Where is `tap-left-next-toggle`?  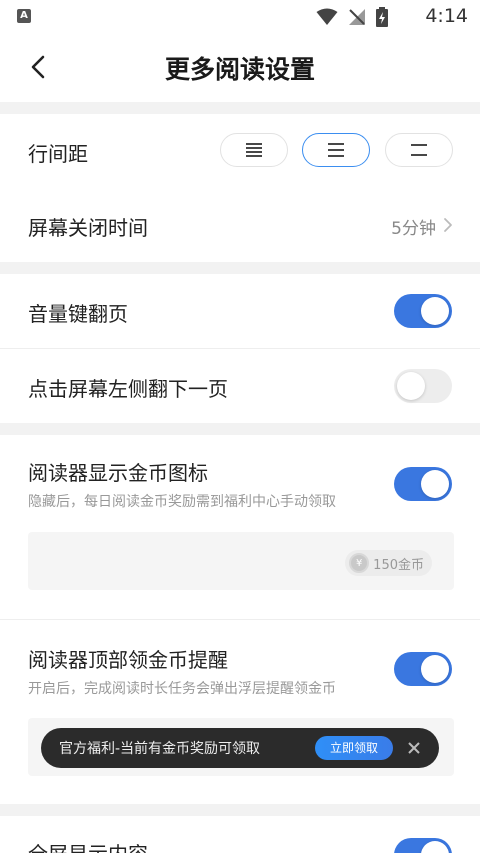 tap-left-next-toggle is located at coordinates (423, 386).